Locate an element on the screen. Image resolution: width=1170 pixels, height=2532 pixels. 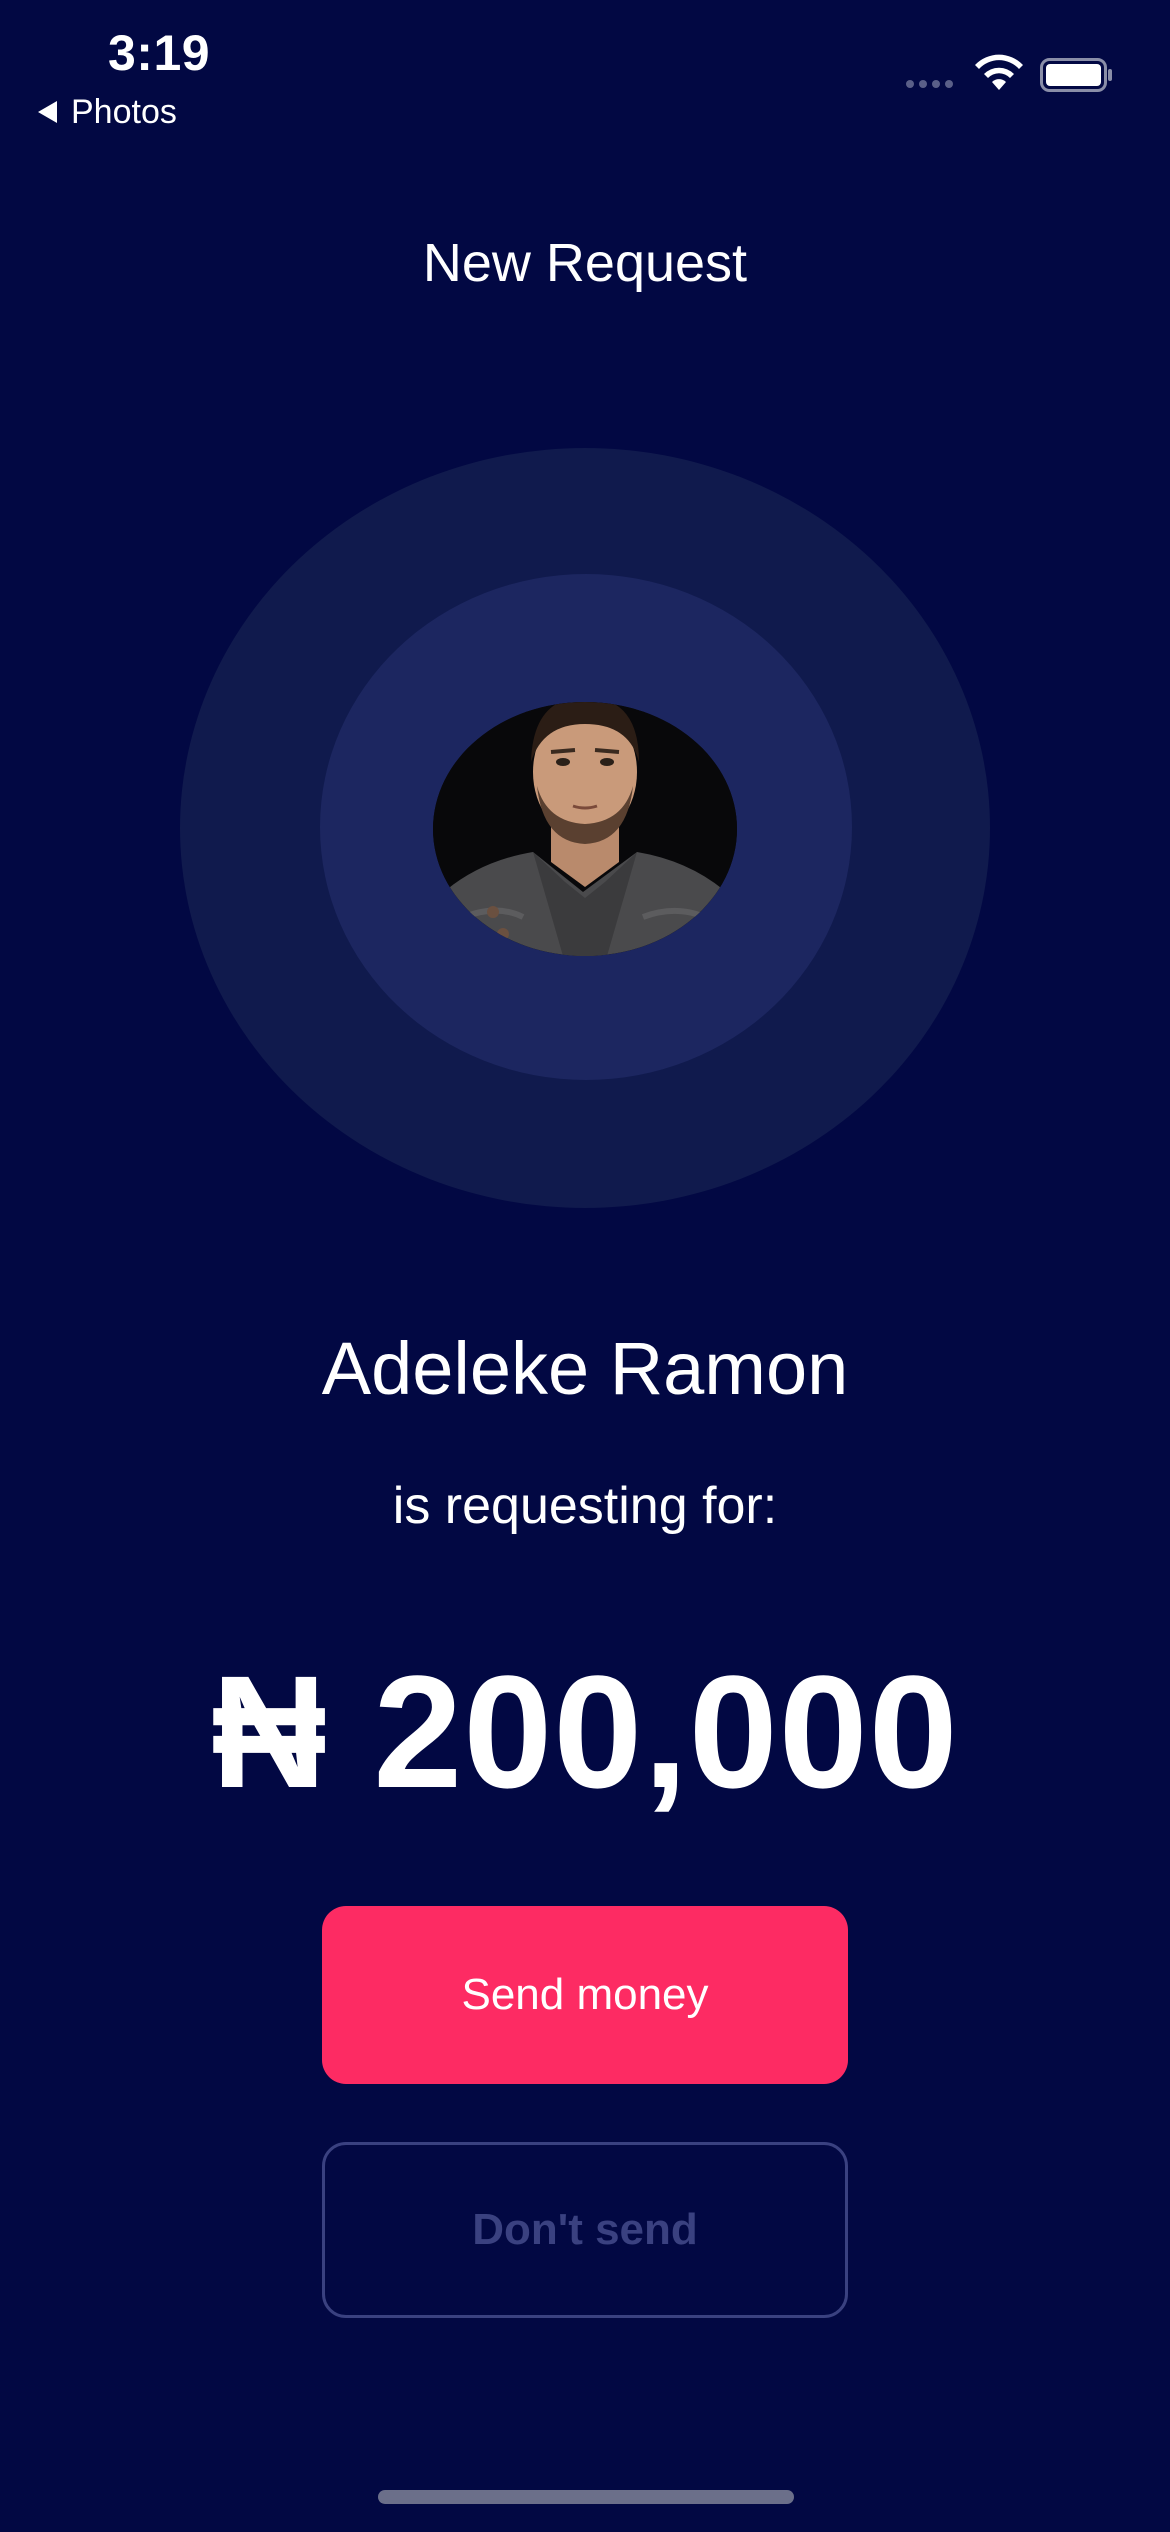
send-money-button: Send money is located at coordinates (585, 1995).